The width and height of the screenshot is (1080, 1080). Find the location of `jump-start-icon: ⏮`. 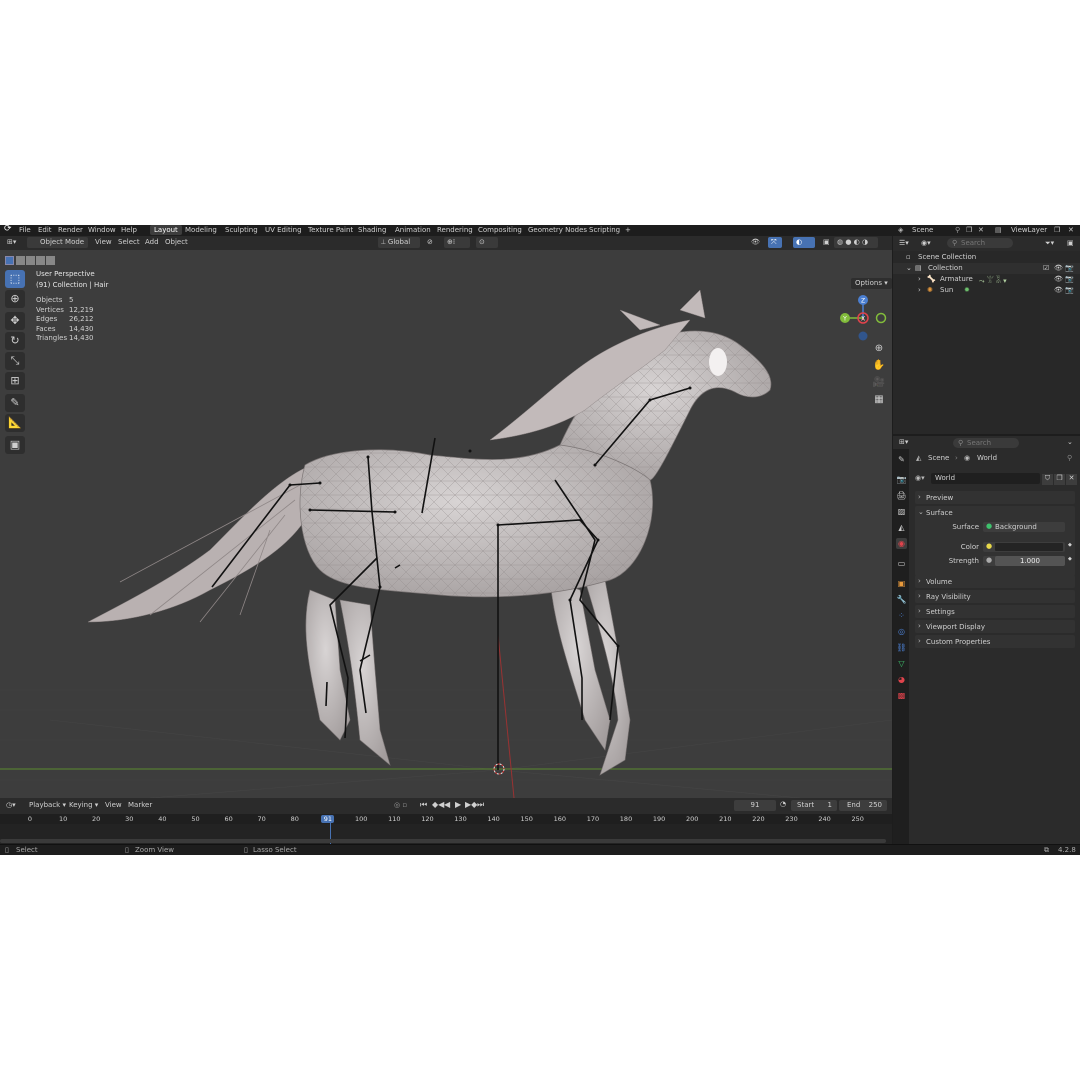

jump-start-icon: ⏮ is located at coordinates (423, 805).